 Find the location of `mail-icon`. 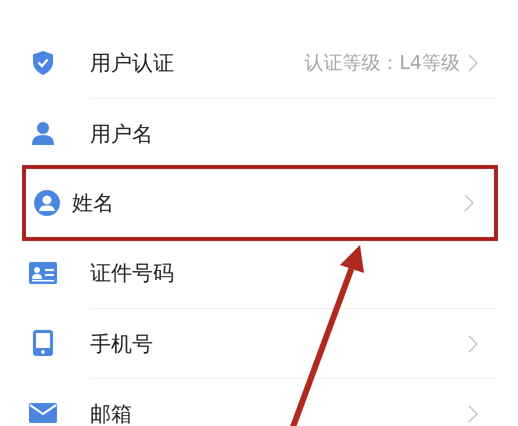

mail-icon is located at coordinates (43, 413).